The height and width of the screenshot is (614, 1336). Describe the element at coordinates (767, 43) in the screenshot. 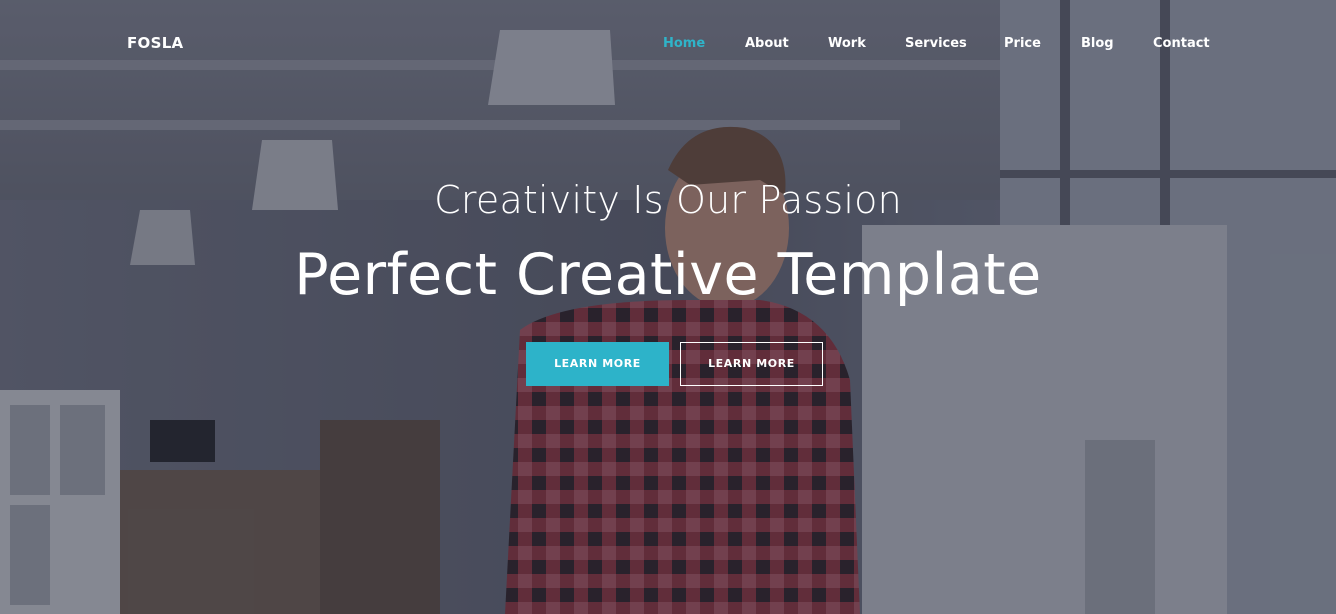

I see `nav-item-about: About` at that location.